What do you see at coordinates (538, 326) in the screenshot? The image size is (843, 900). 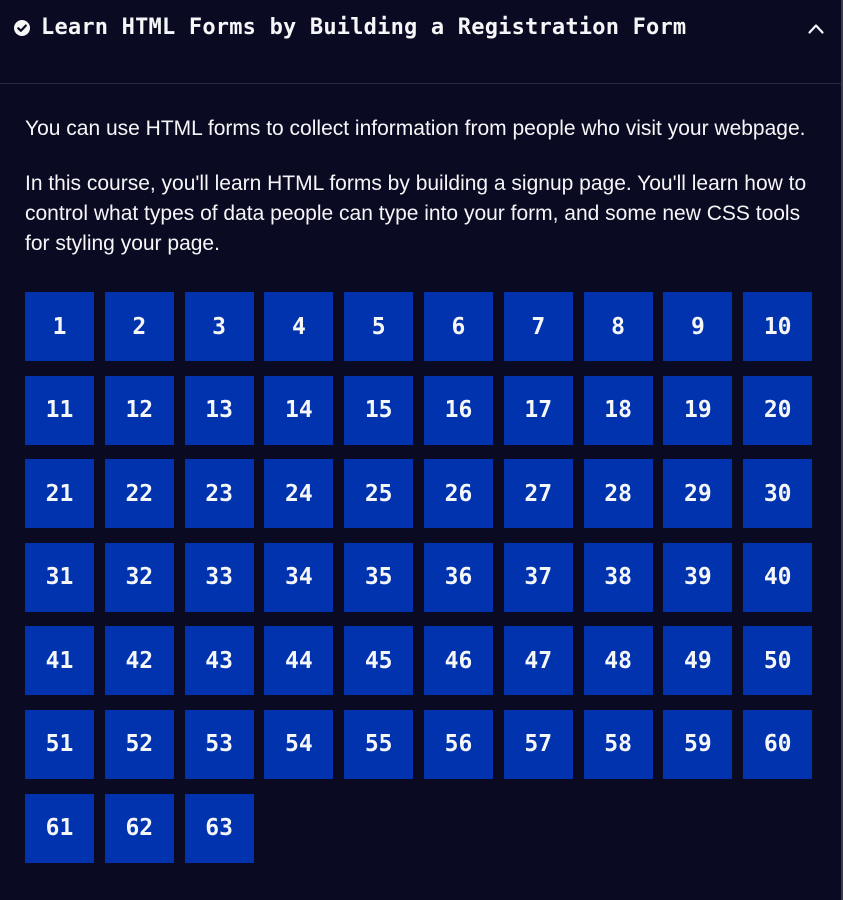 I see `step-button-7: 7` at bounding box center [538, 326].